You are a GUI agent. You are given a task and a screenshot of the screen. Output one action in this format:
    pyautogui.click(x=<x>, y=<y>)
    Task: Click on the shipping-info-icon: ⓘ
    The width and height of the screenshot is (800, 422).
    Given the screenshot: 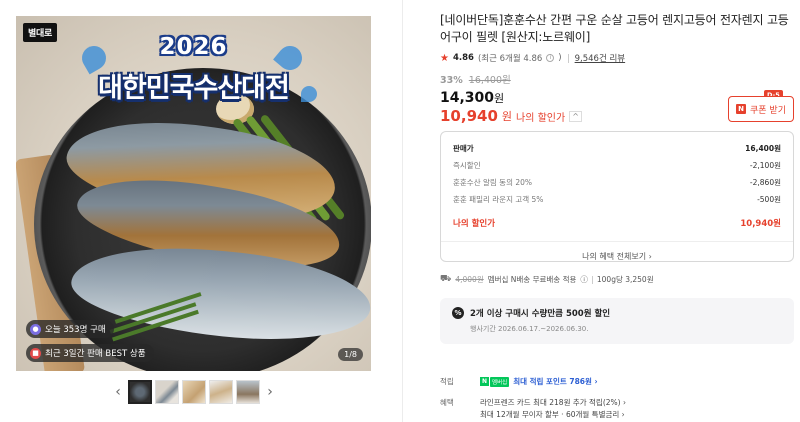 What is the action you would take?
    pyautogui.click(x=584, y=279)
    